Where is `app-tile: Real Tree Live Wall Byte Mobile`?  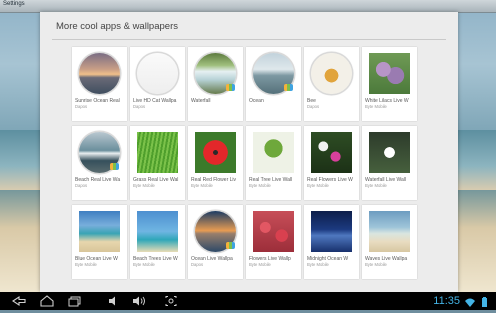 app-tile: Real Tree Live Wall Byte Mobile is located at coordinates (273, 163).